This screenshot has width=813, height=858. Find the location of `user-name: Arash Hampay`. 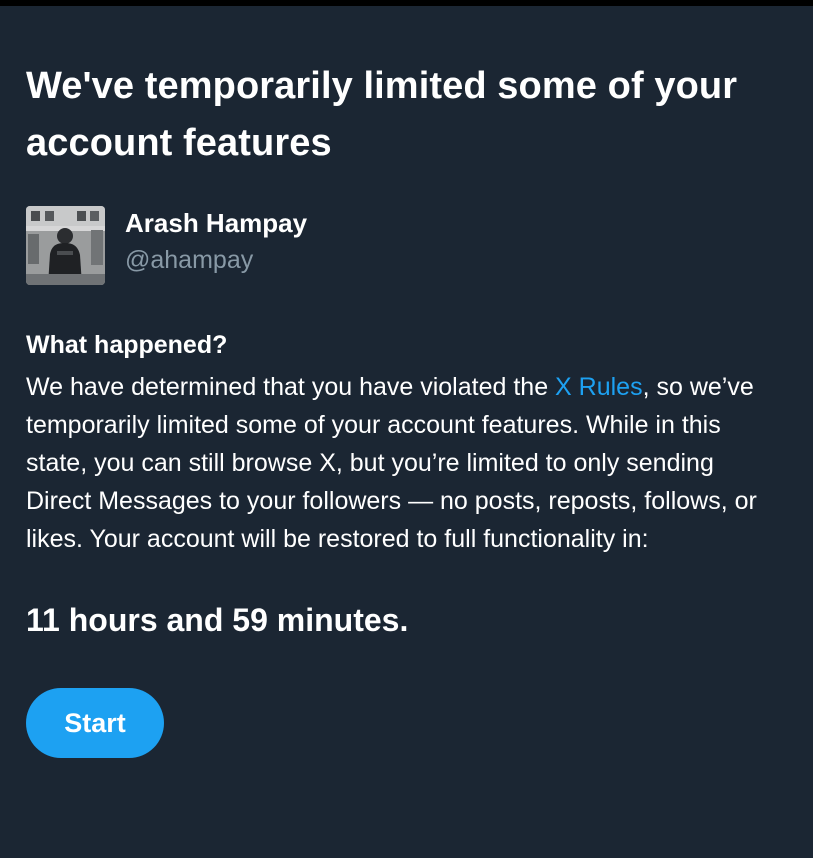

user-name: Arash Hampay is located at coordinates (216, 223).